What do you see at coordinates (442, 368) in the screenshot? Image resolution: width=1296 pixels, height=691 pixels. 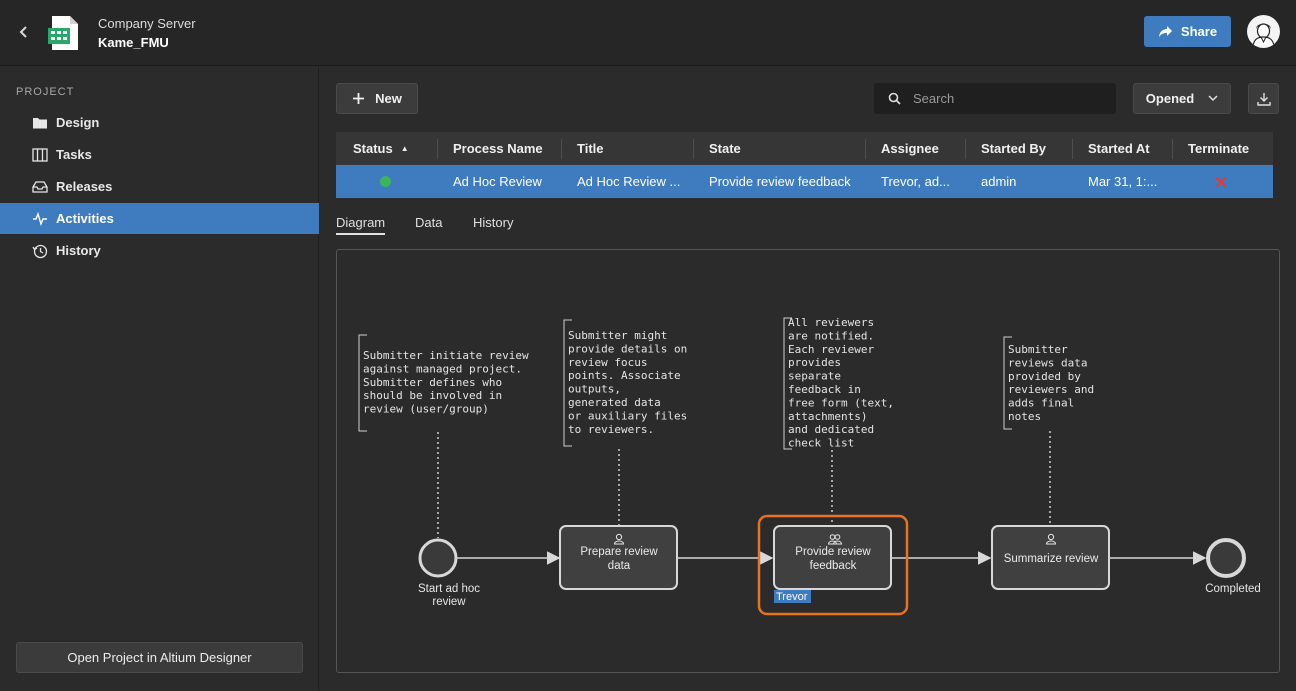 I see `text-line: against managed project.` at bounding box center [442, 368].